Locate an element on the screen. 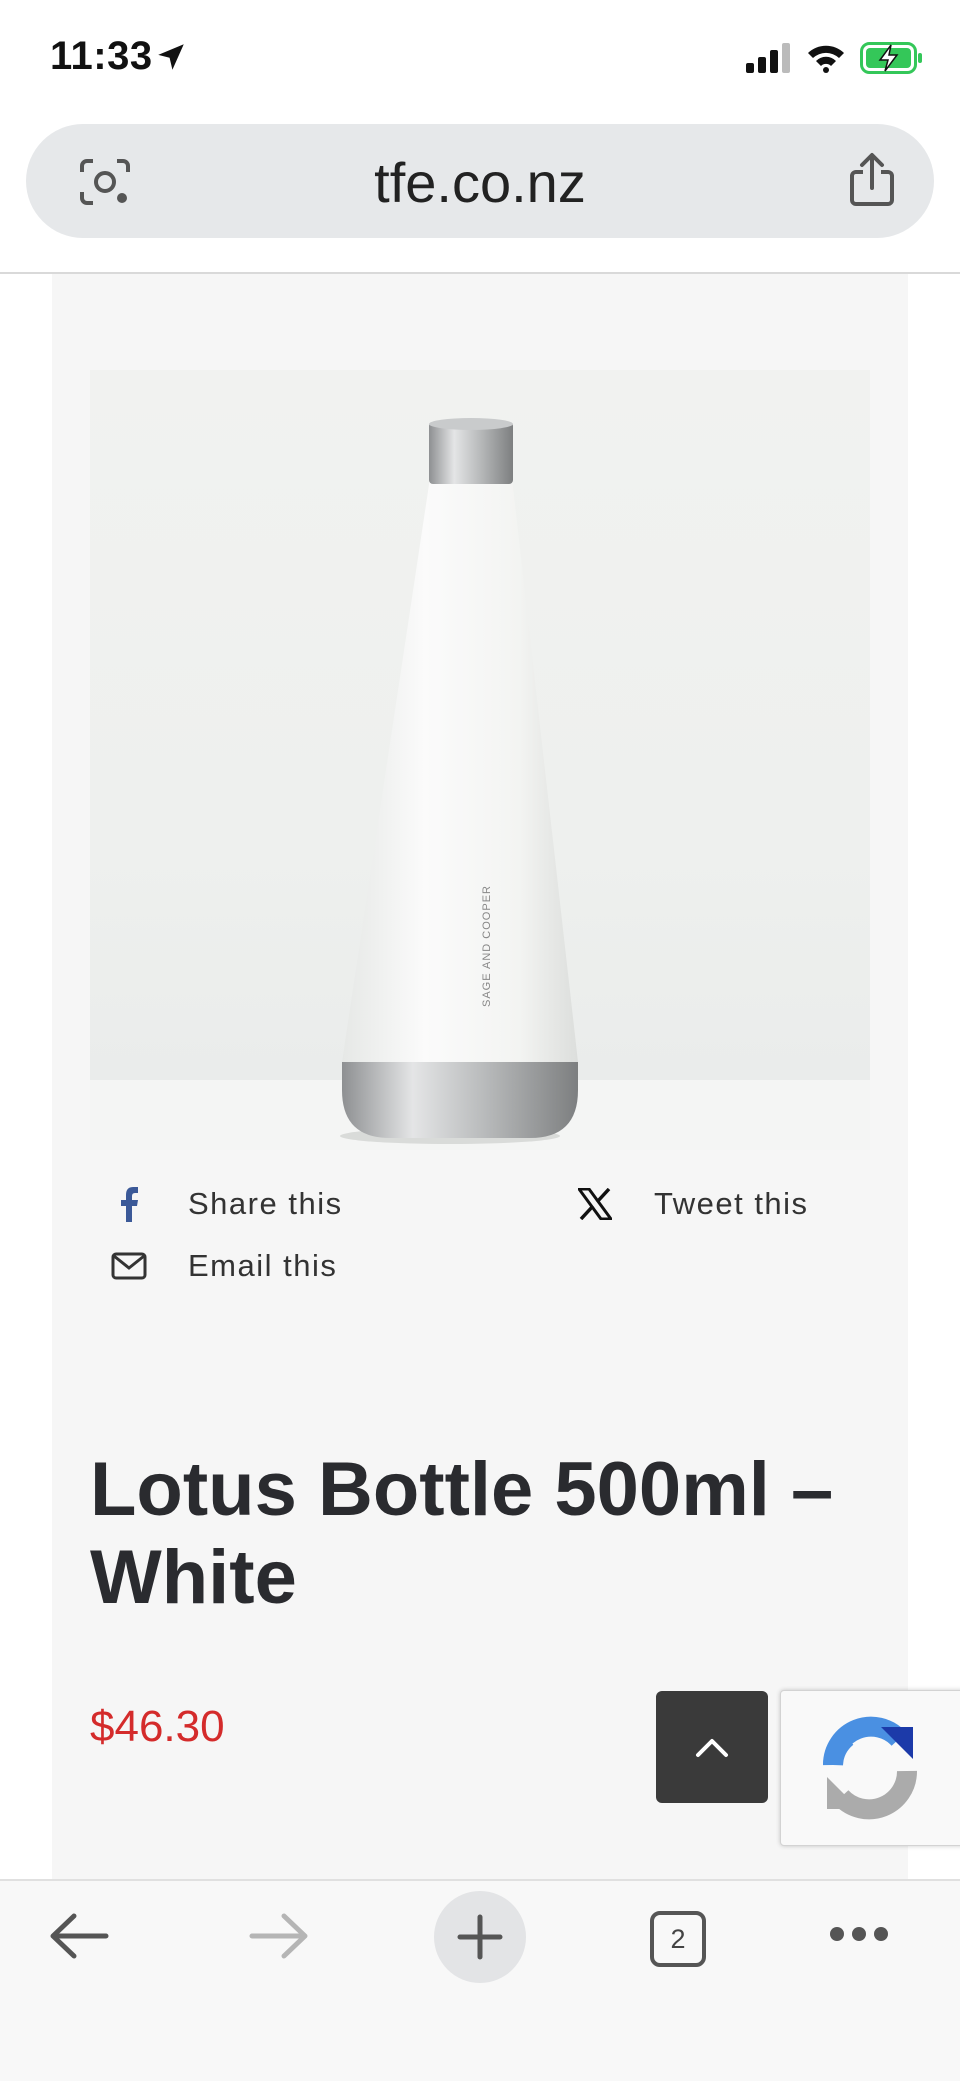  facebook-icon is located at coordinates (129, 1204).